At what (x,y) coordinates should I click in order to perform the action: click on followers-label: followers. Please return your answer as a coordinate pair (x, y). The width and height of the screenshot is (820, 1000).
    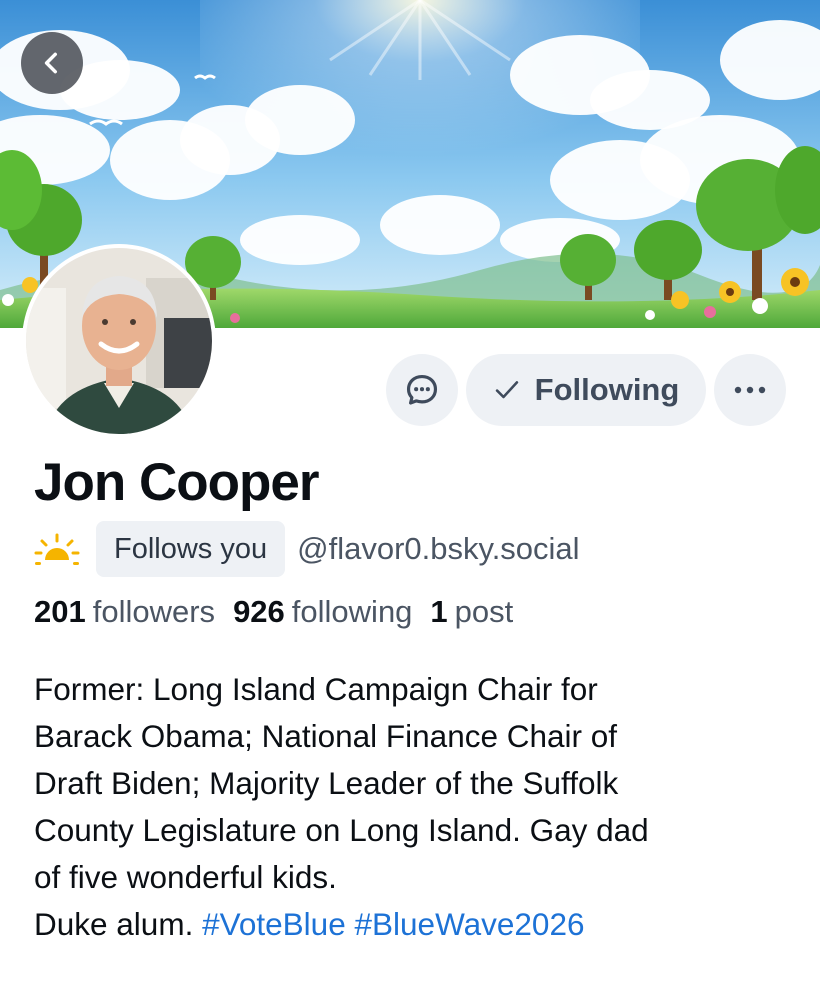
    Looking at the image, I should click on (154, 611).